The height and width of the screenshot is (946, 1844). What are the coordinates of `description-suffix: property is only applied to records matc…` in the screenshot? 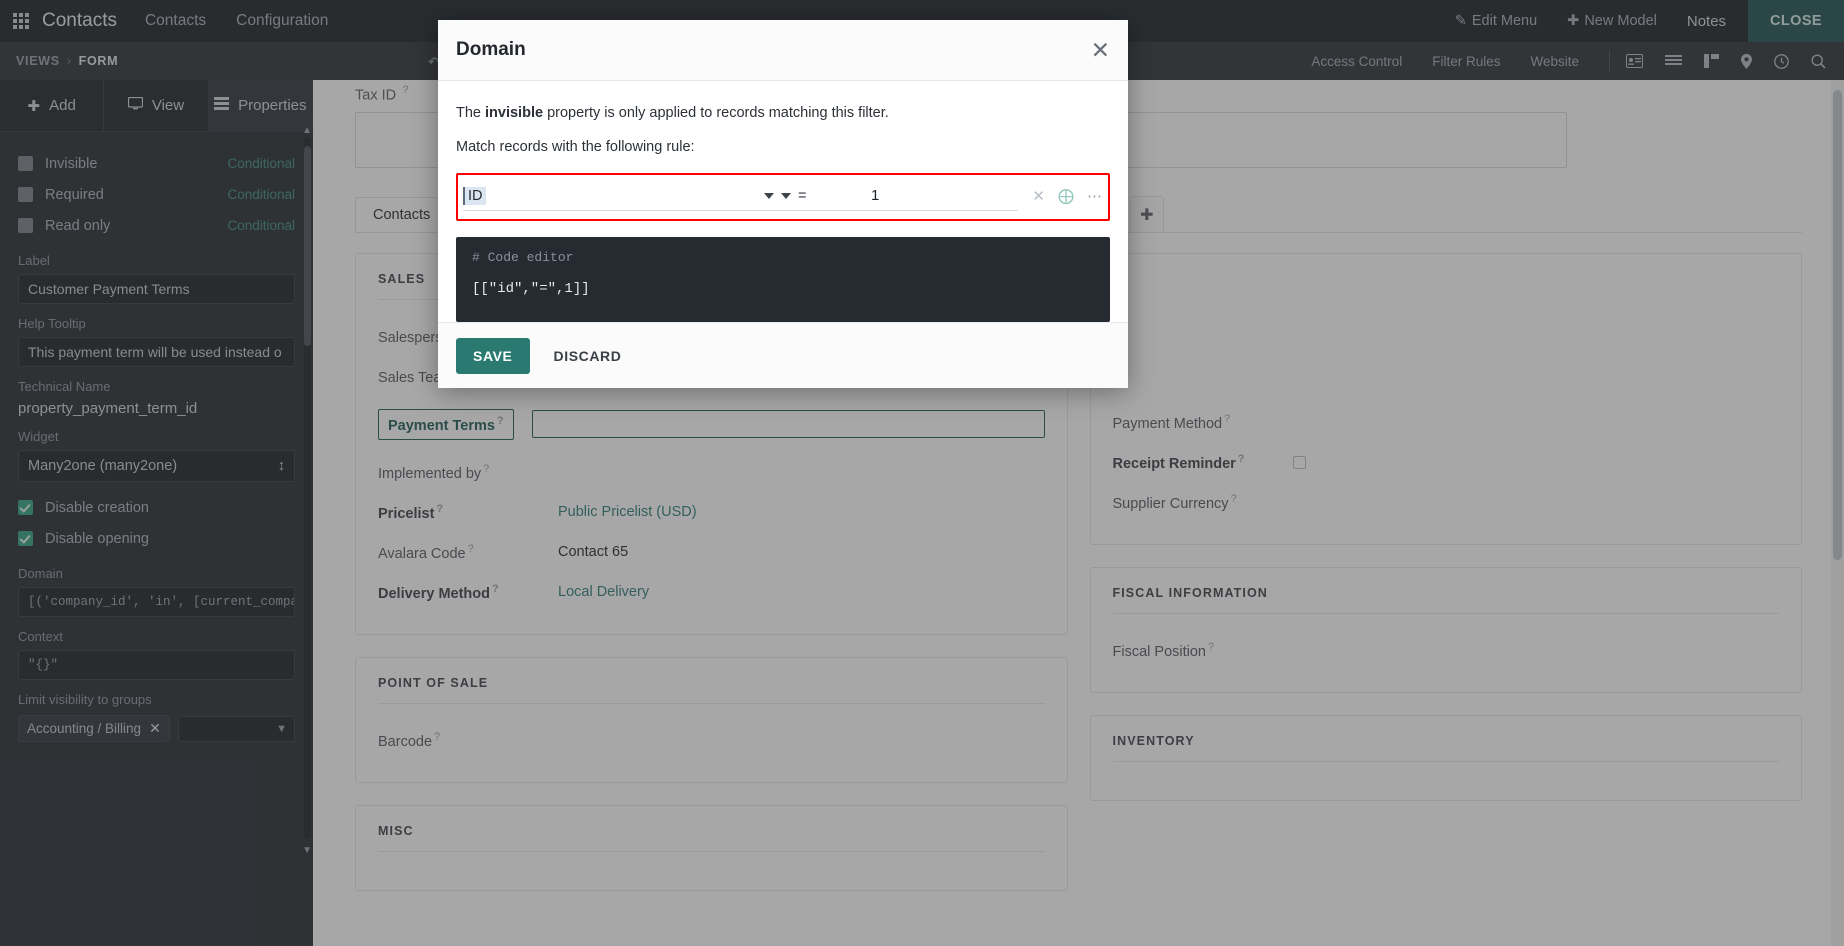 It's located at (716, 113).